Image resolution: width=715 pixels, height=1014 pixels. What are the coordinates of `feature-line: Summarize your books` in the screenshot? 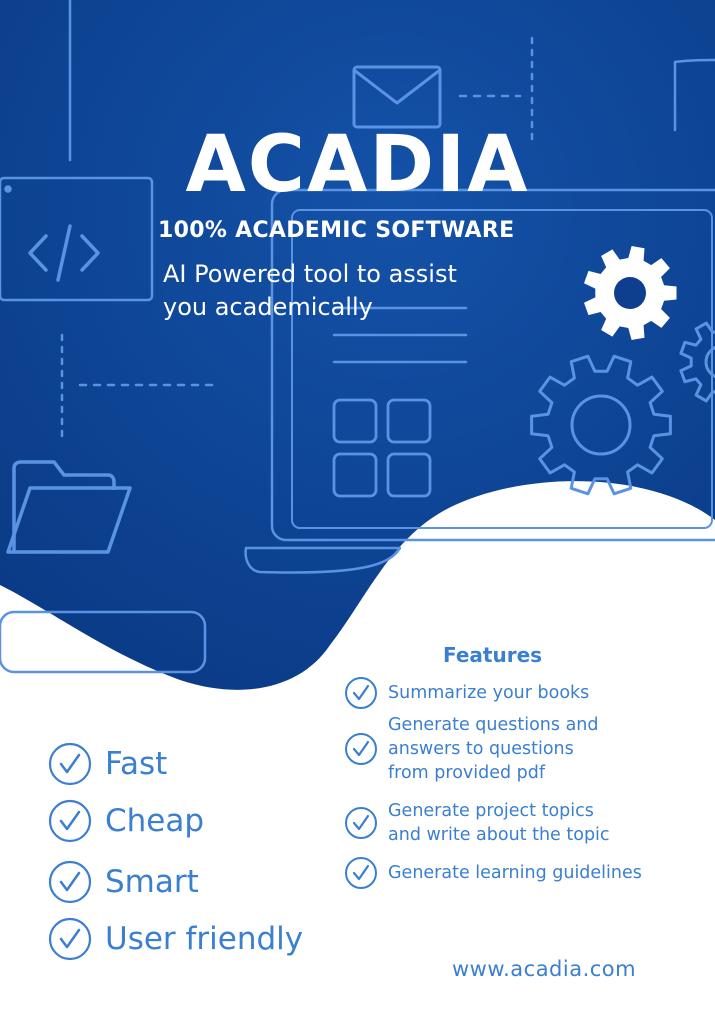 It's located at (489, 693).